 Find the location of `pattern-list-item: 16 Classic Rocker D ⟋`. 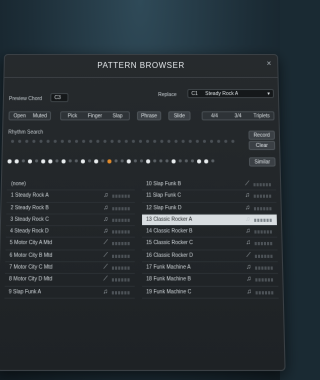

pattern-list-item: 16 Classic Rocker D ⟋ is located at coordinates (210, 256).